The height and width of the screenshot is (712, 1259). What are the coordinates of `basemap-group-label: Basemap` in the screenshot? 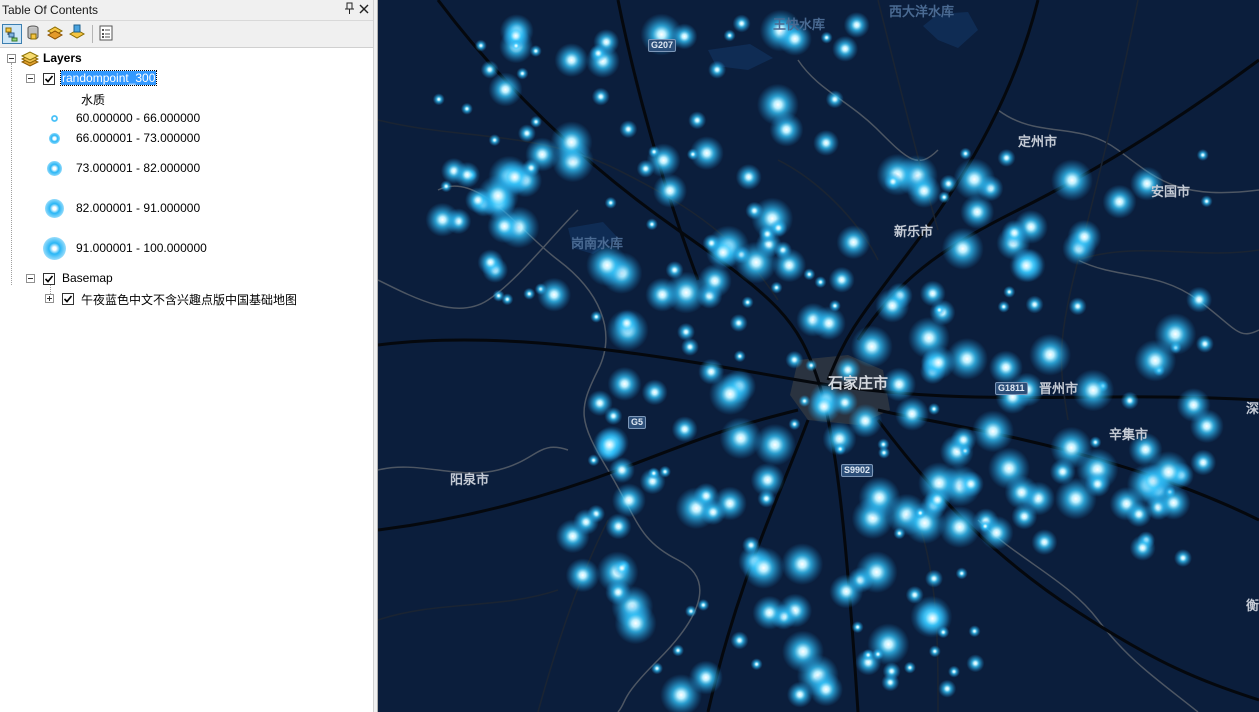 It's located at (87, 278).